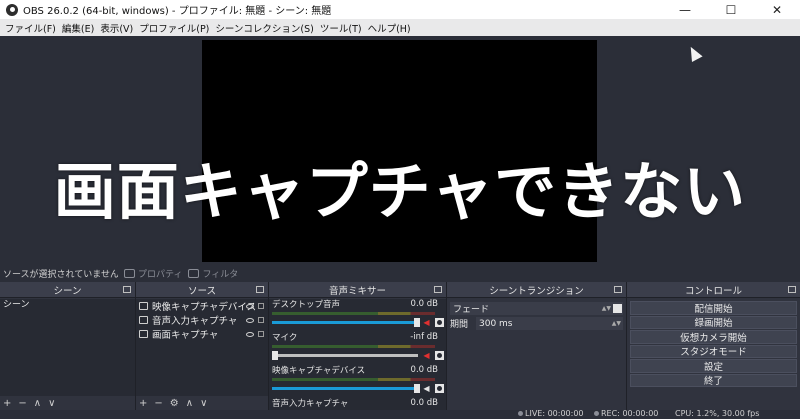 This screenshot has height=419, width=800. What do you see at coordinates (143, 403) in the screenshot?
I see `add-source-button: +` at bounding box center [143, 403].